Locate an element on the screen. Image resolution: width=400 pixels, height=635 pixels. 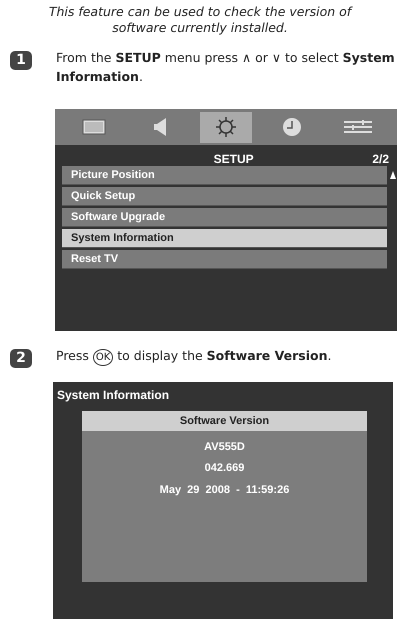
panel-header: Software Version is located at coordinates (224, 420).